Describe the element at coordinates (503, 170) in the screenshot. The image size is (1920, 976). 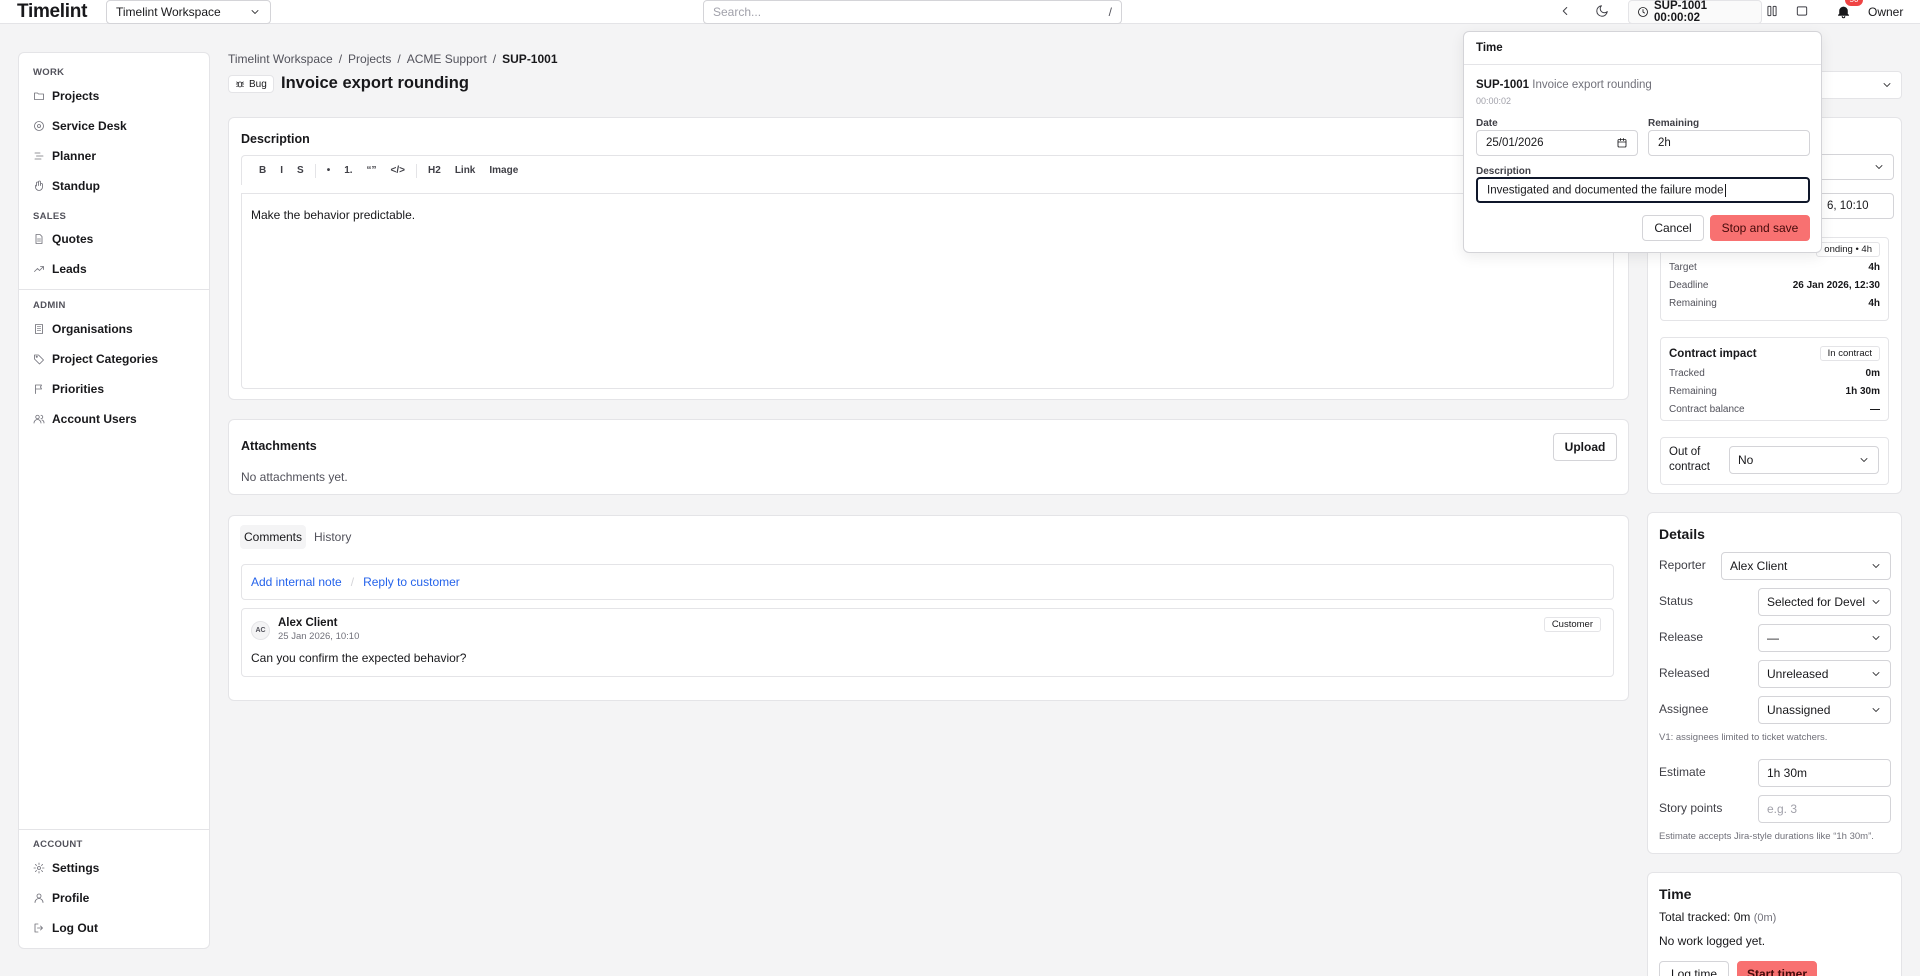
I see `image-button: Image` at that location.